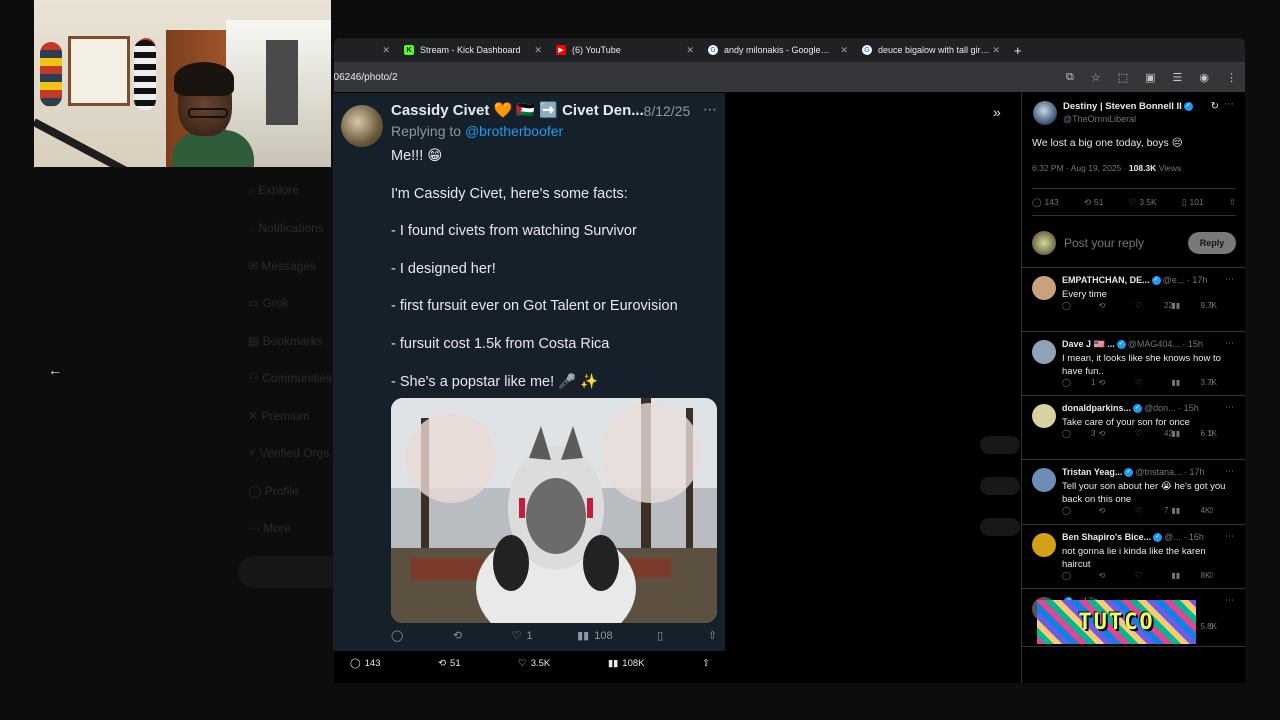 The width and height of the screenshot is (1280, 720). What do you see at coordinates (997, 112) in the screenshot?
I see `expand-icon: »` at bounding box center [997, 112].